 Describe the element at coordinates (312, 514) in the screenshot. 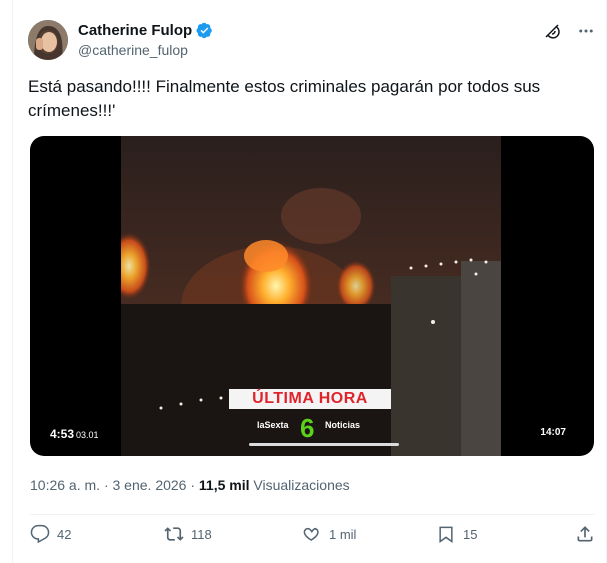

I see `divider` at that location.